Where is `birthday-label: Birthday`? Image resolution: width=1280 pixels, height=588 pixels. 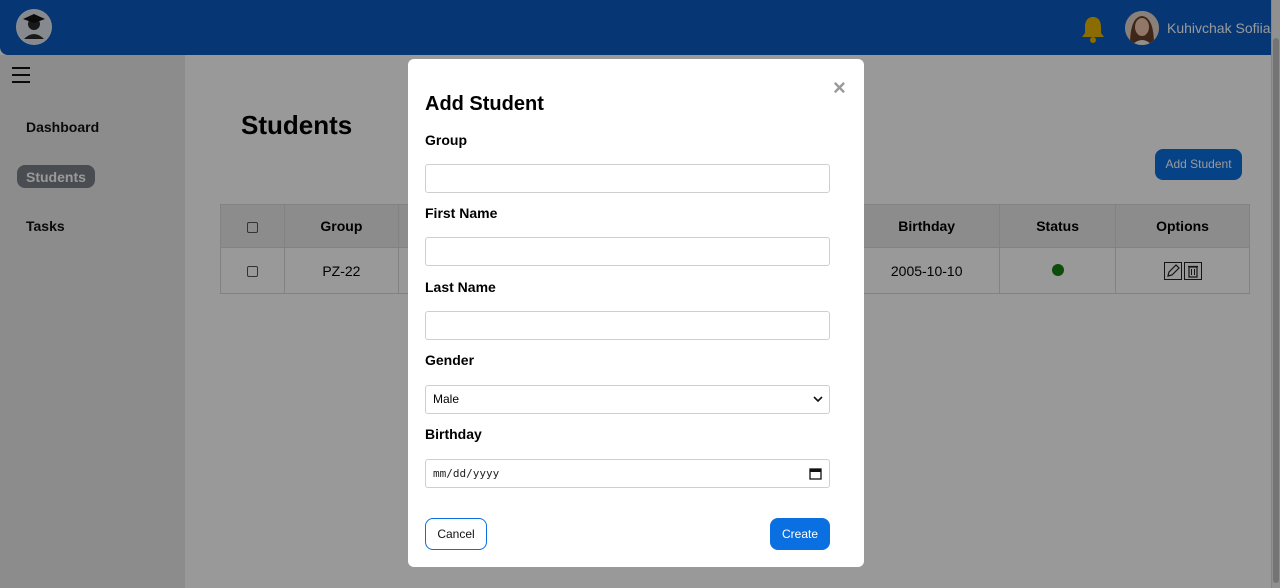 birthday-label: Birthday is located at coordinates (453, 434).